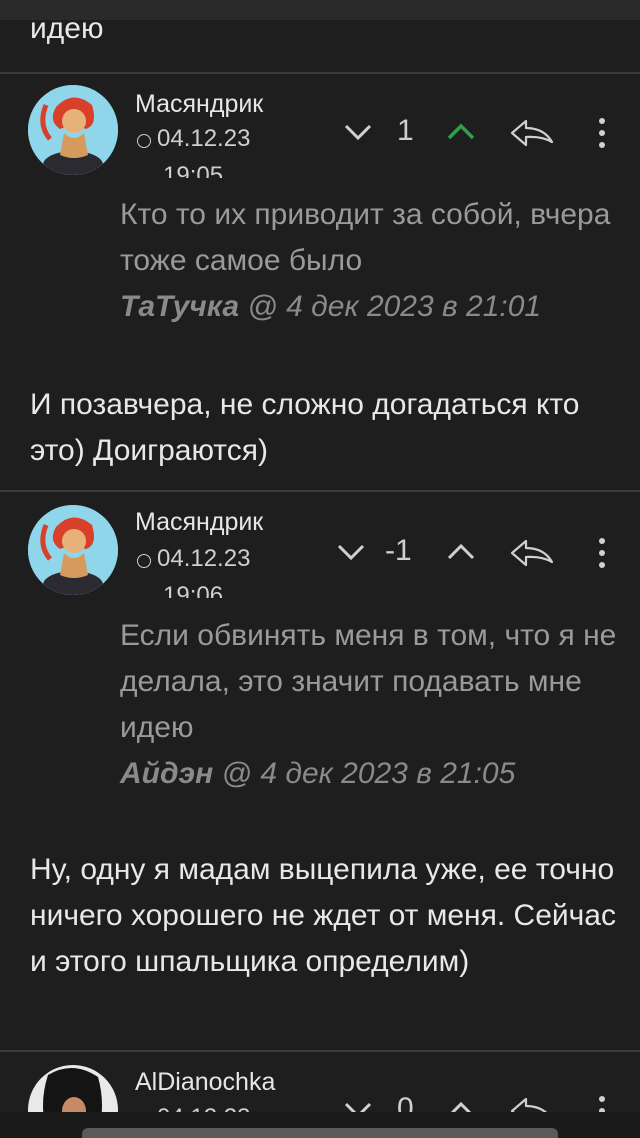 The height and width of the screenshot is (1138, 640). I want to click on more-options-button, so click(602, 1103).